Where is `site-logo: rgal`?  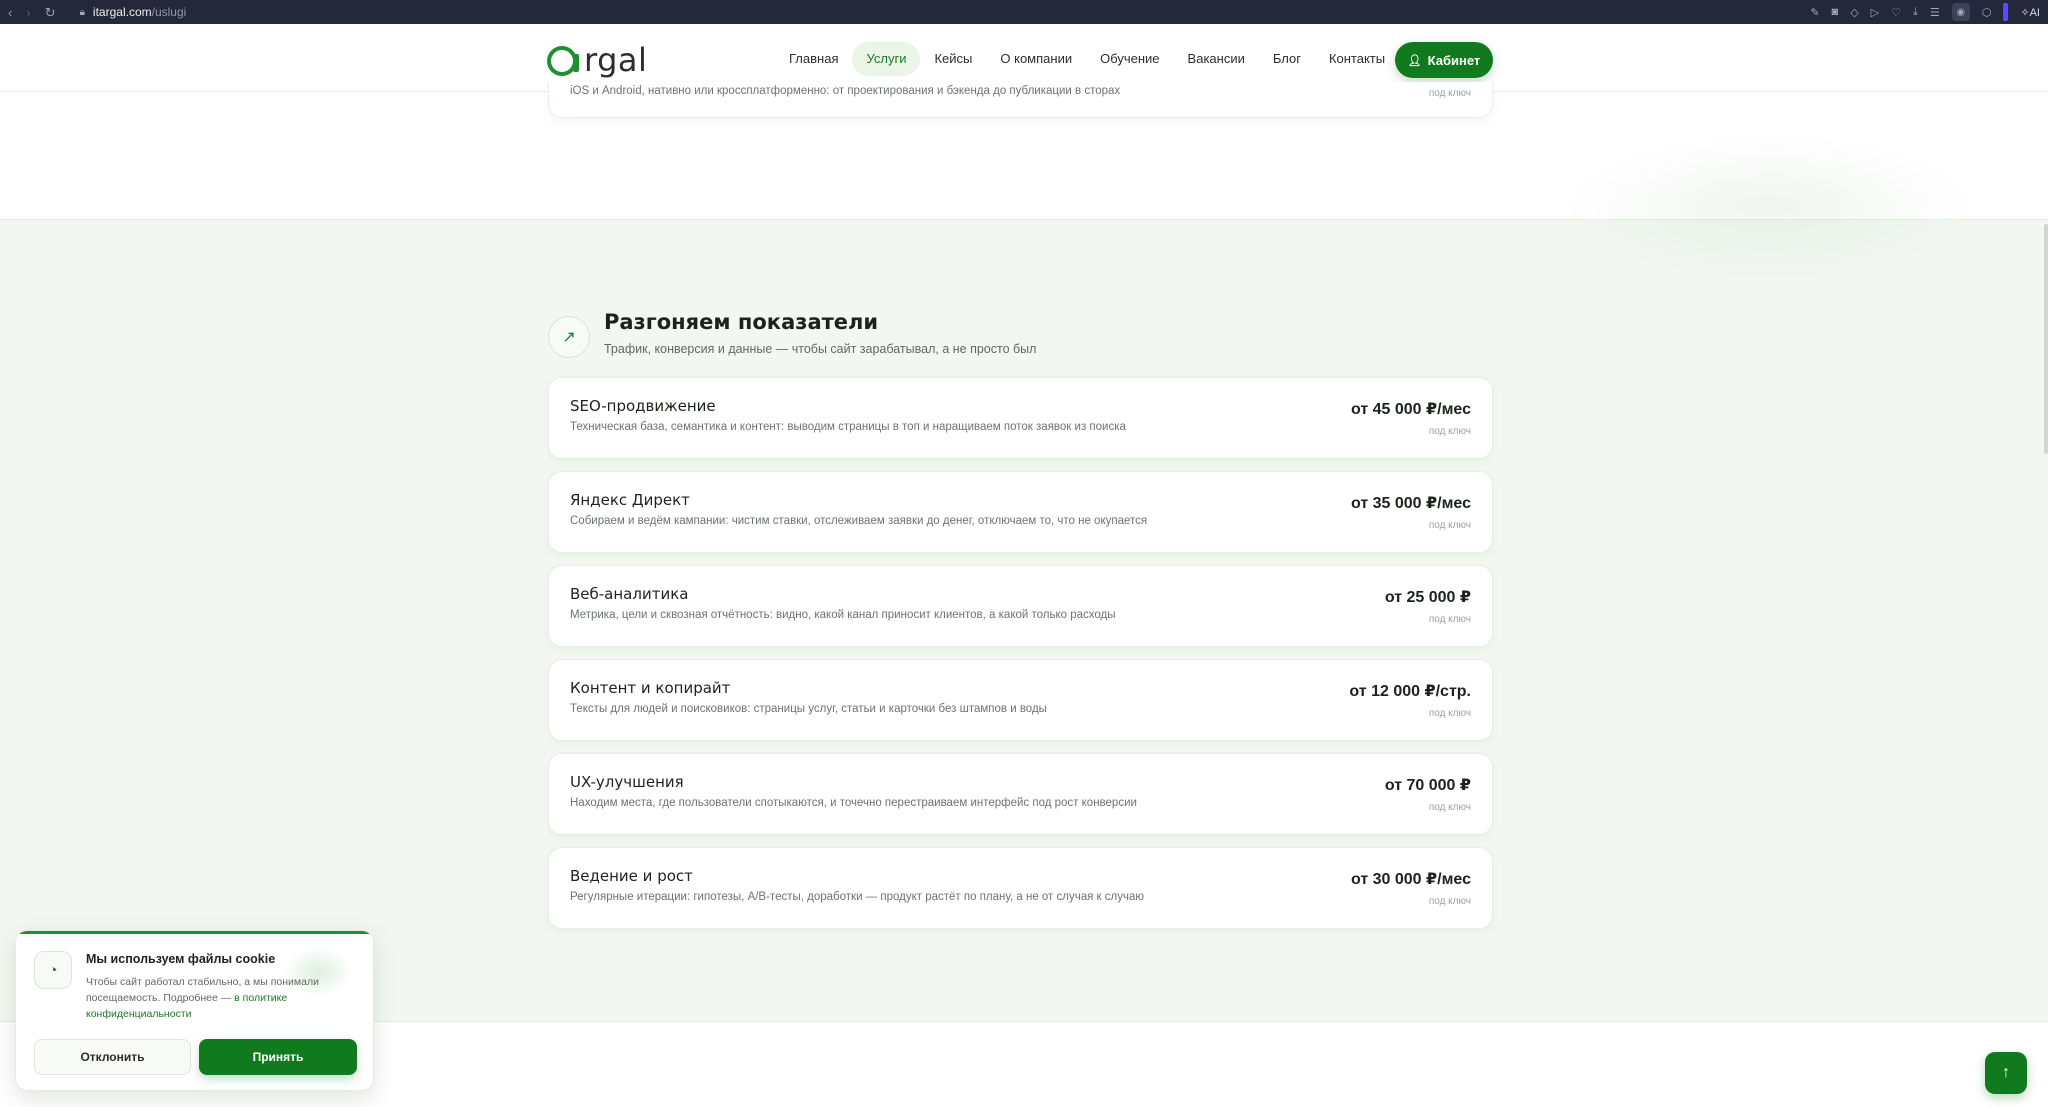 site-logo: rgal is located at coordinates (597, 60).